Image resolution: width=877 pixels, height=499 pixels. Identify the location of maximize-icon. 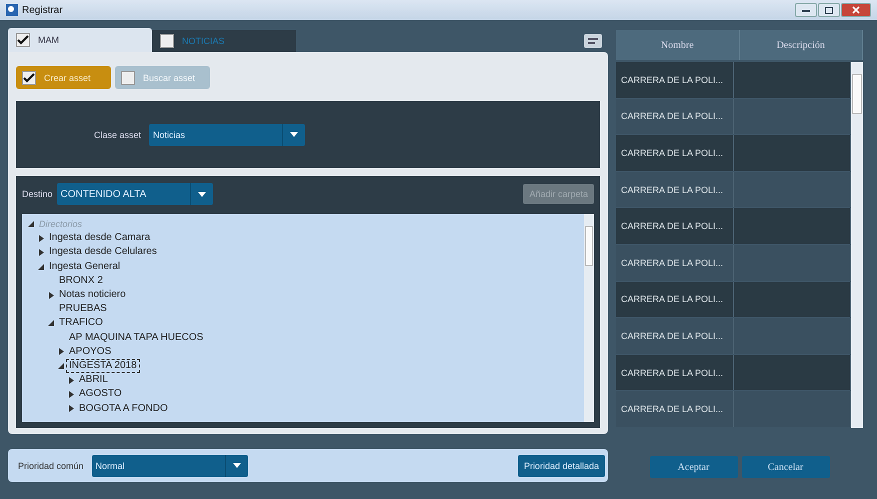
(829, 10).